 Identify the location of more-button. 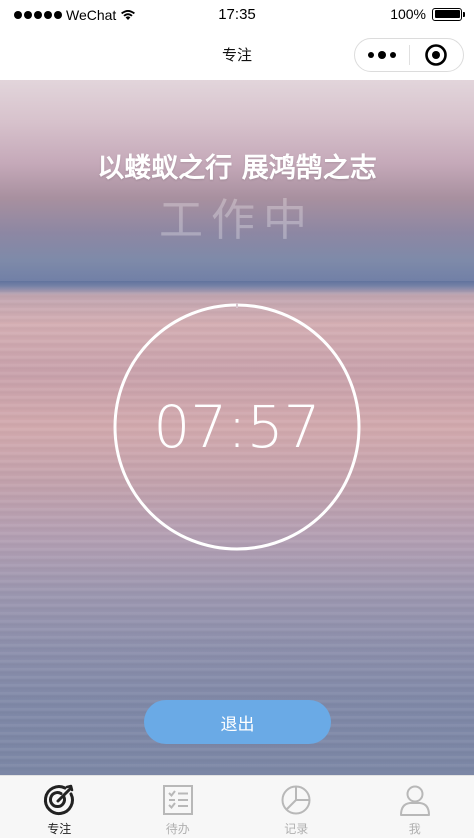
(382, 55).